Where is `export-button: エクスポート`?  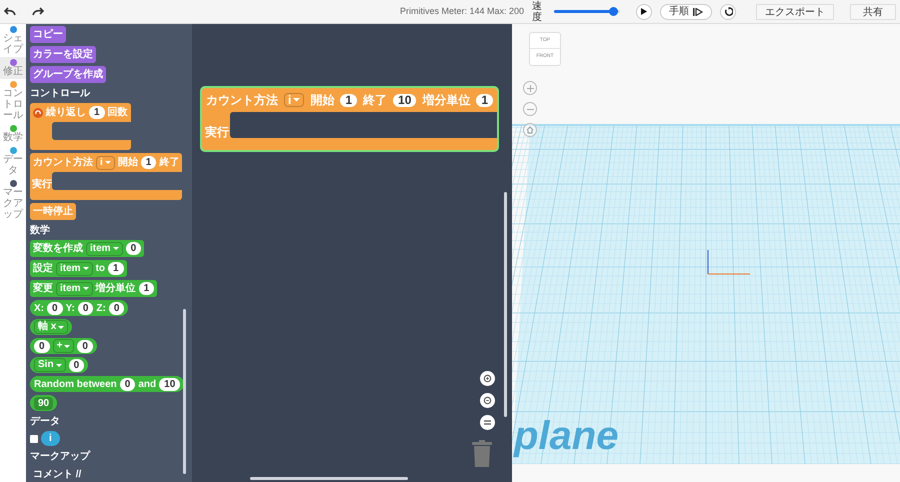 export-button: エクスポート is located at coordinates (795, 12).